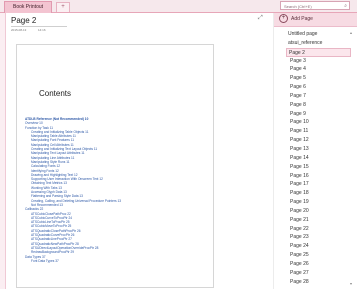  Describe the element at coordinates (19, 30) in the screenshot. I see `page-date: 2015-08-13` at that location.